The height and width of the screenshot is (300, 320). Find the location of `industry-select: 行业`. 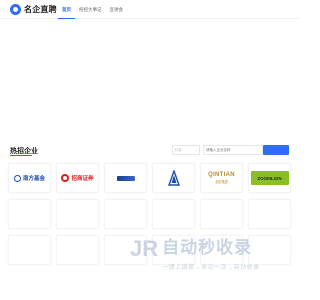

industry-select: 行业 is located at coordinates (186, 150).